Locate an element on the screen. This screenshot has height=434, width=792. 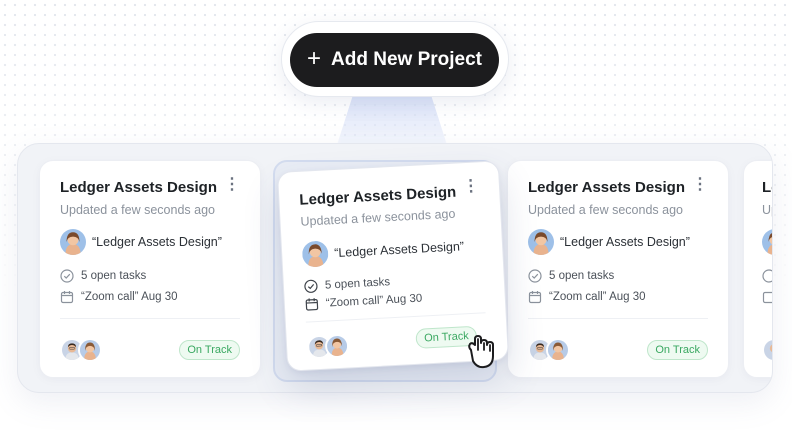
open-tasks is located at coordinates (767, 276).